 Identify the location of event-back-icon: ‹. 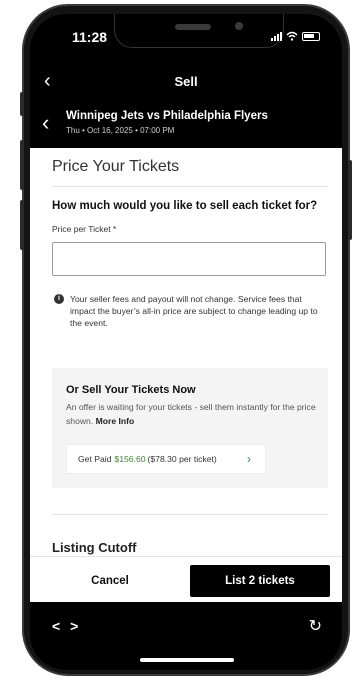
(45, 123).